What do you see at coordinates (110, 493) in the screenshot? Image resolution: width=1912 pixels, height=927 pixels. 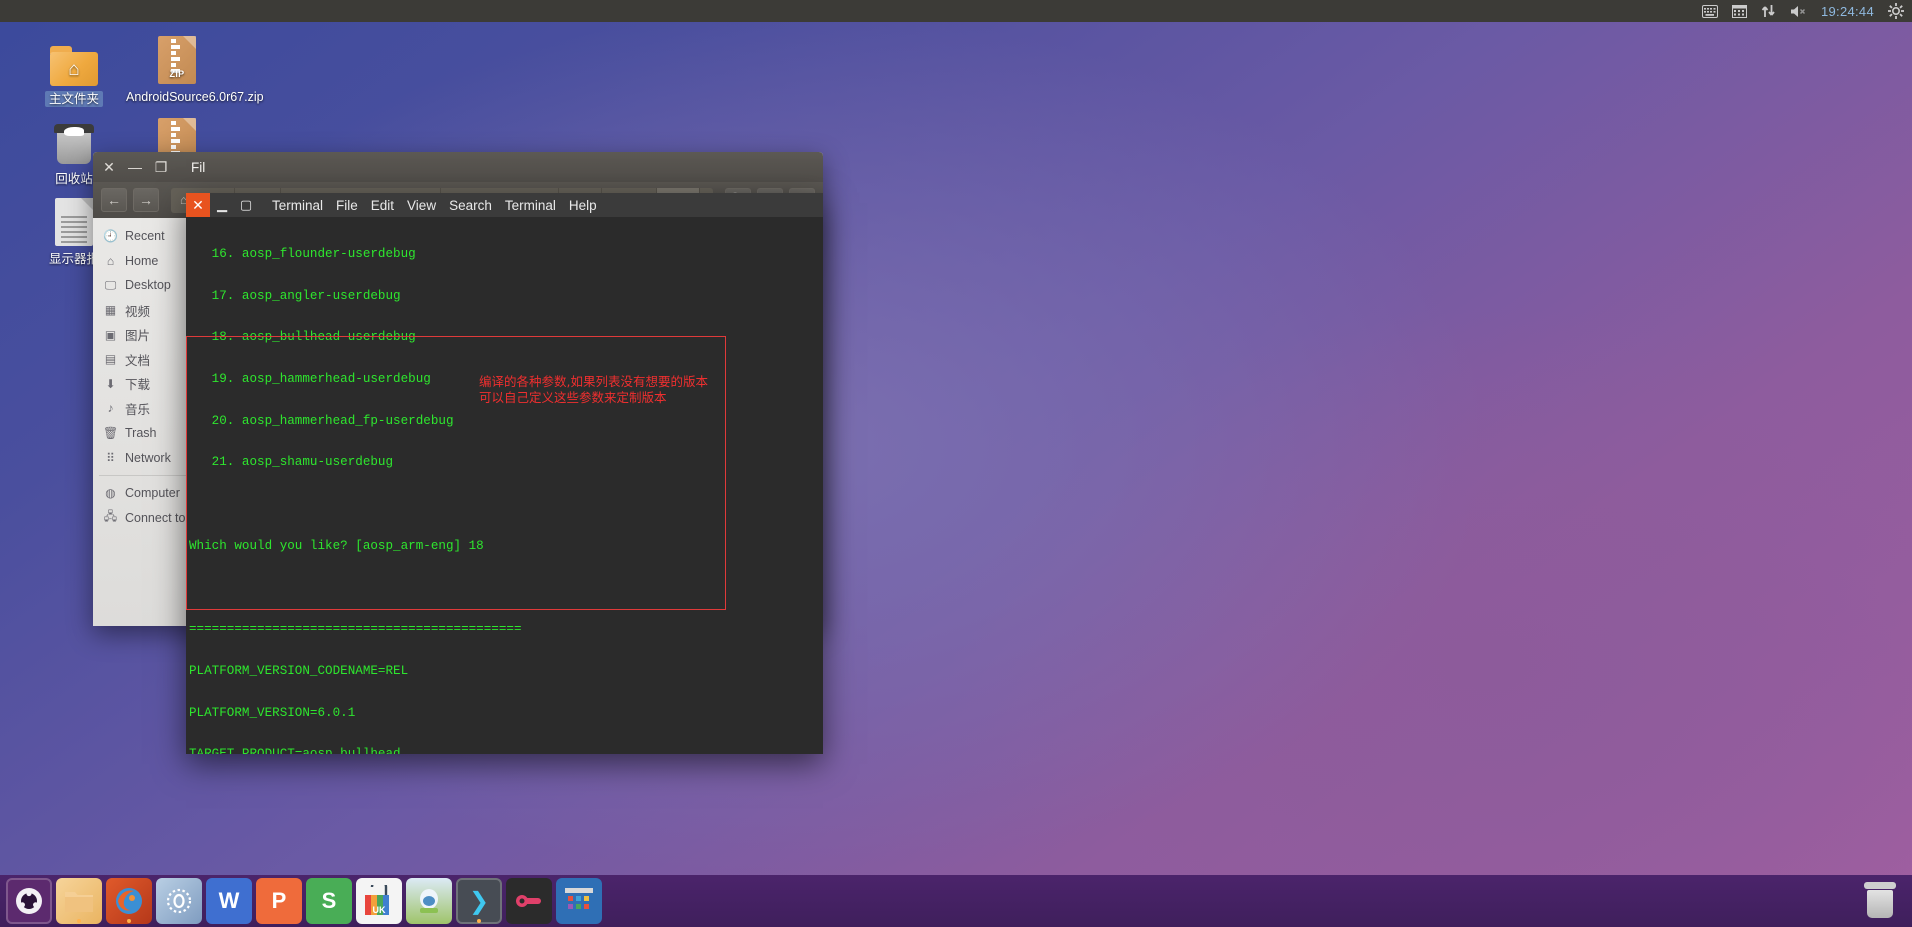 I see `disk-icon: ◍` at bounding box center [110, 493].